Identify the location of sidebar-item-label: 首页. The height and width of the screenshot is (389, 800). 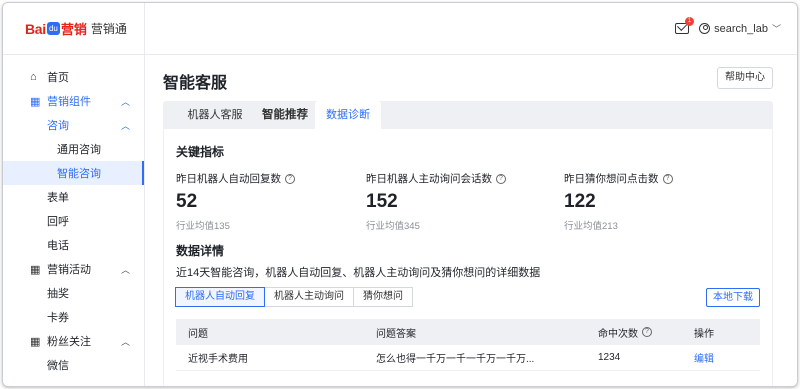
(58, 78).